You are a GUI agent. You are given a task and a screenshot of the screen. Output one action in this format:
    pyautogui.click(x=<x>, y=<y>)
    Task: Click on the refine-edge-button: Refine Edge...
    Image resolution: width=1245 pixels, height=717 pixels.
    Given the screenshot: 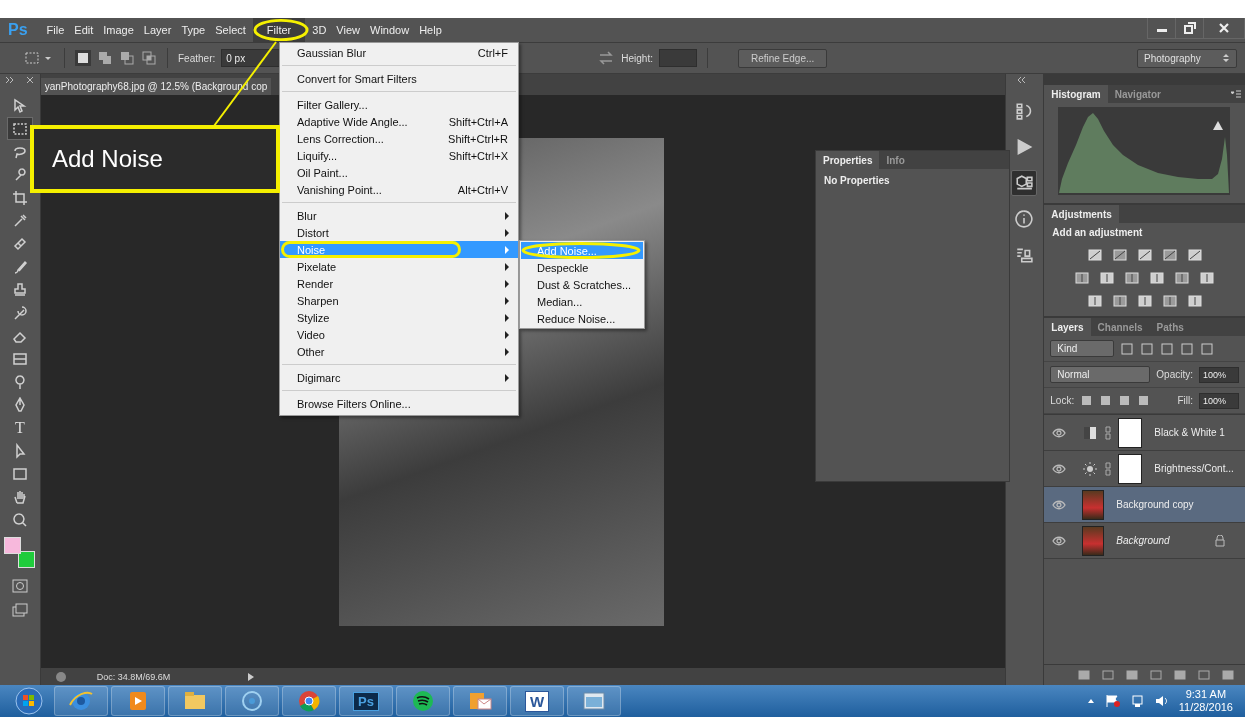 What is the action you would take?
    pyautogui.click(x=782, y=58)
    